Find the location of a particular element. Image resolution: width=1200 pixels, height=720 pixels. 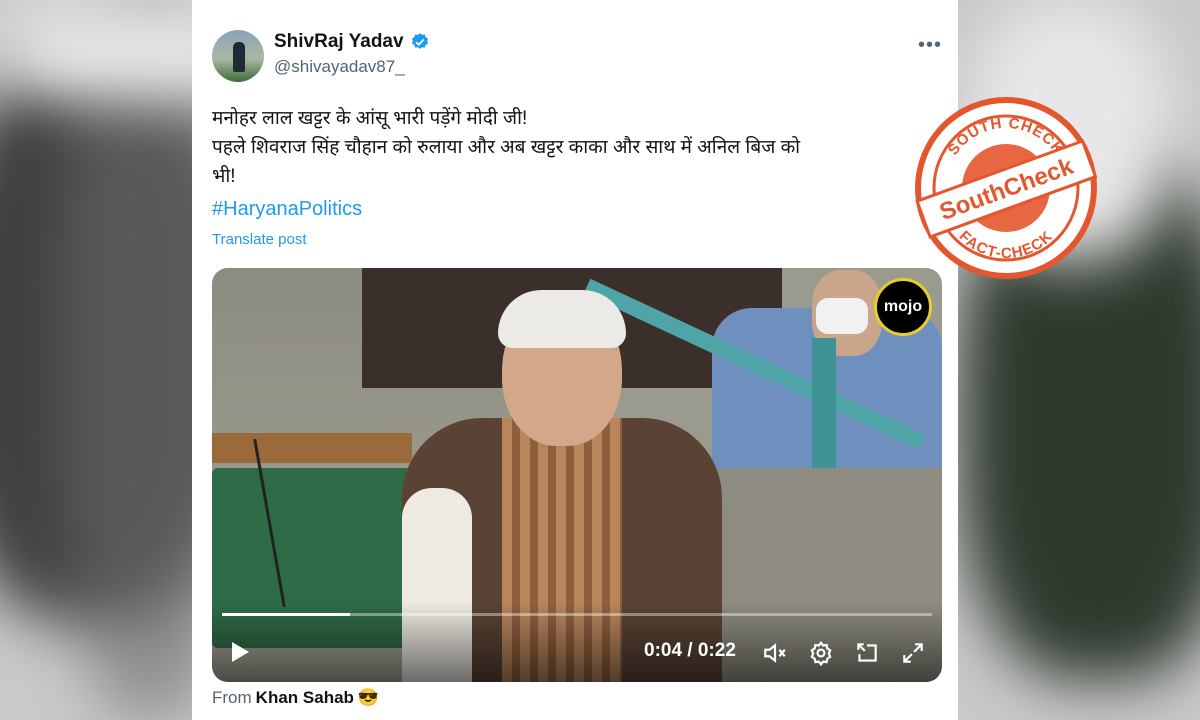

video-time: 0:04 / 0:22 is located at coordinates (690, 650).